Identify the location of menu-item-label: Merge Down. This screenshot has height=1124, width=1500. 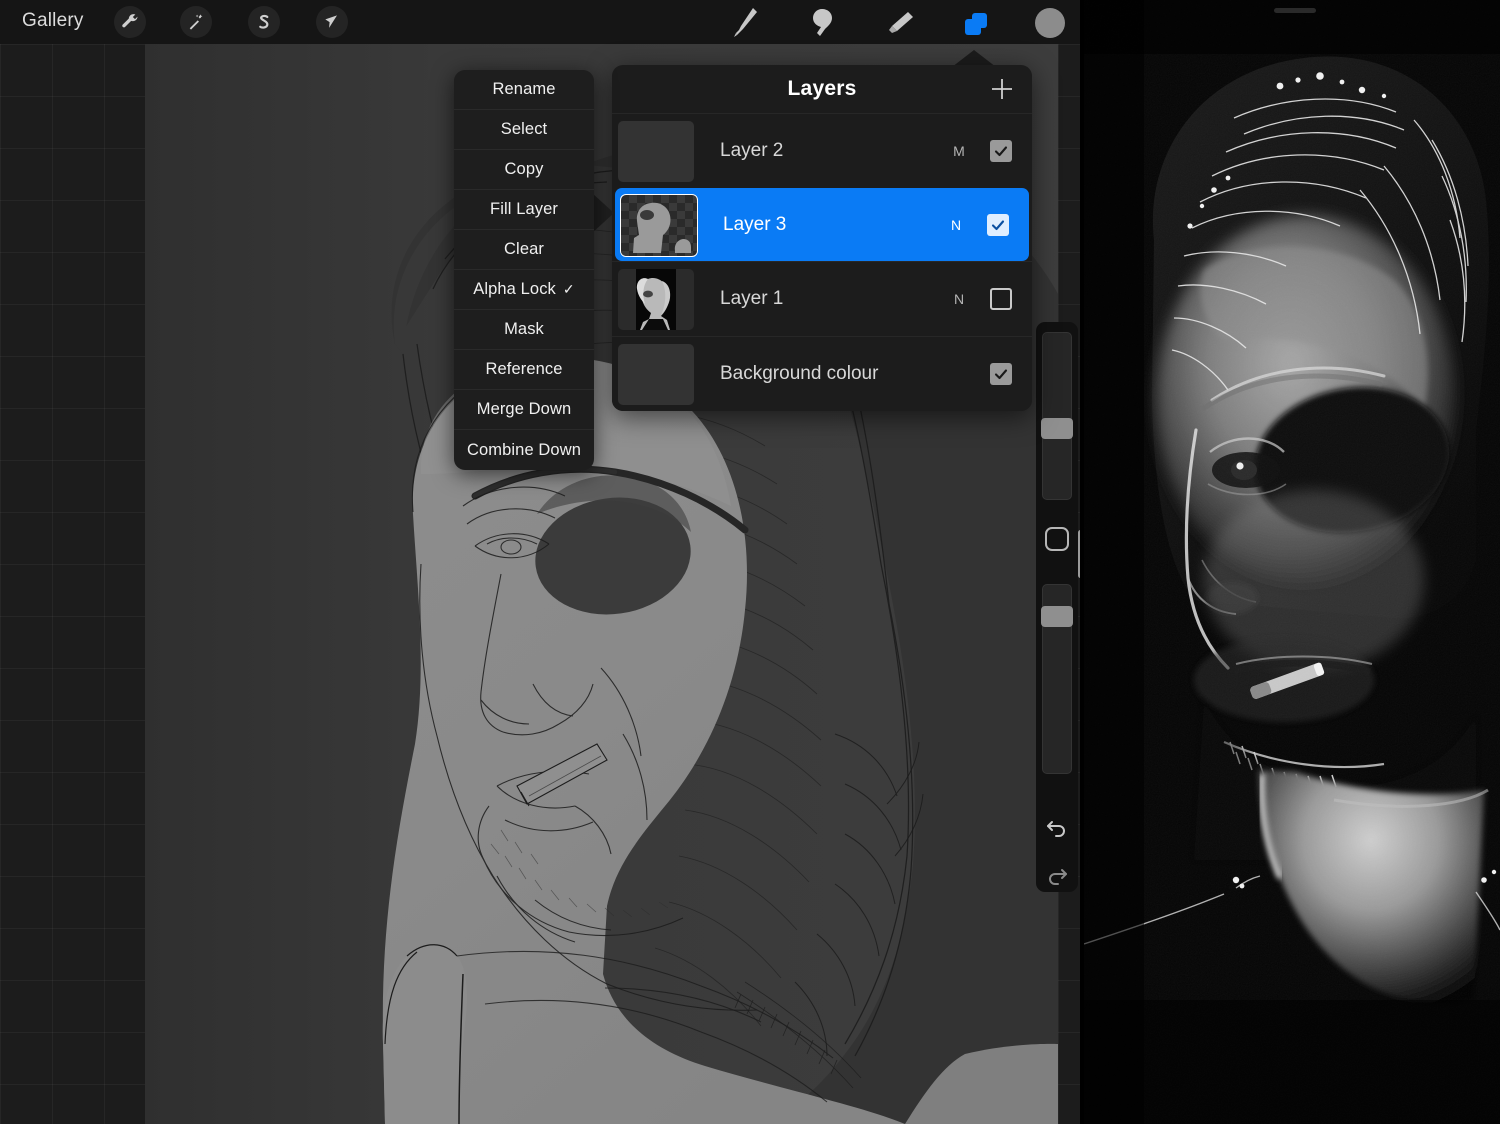
(524, 409).